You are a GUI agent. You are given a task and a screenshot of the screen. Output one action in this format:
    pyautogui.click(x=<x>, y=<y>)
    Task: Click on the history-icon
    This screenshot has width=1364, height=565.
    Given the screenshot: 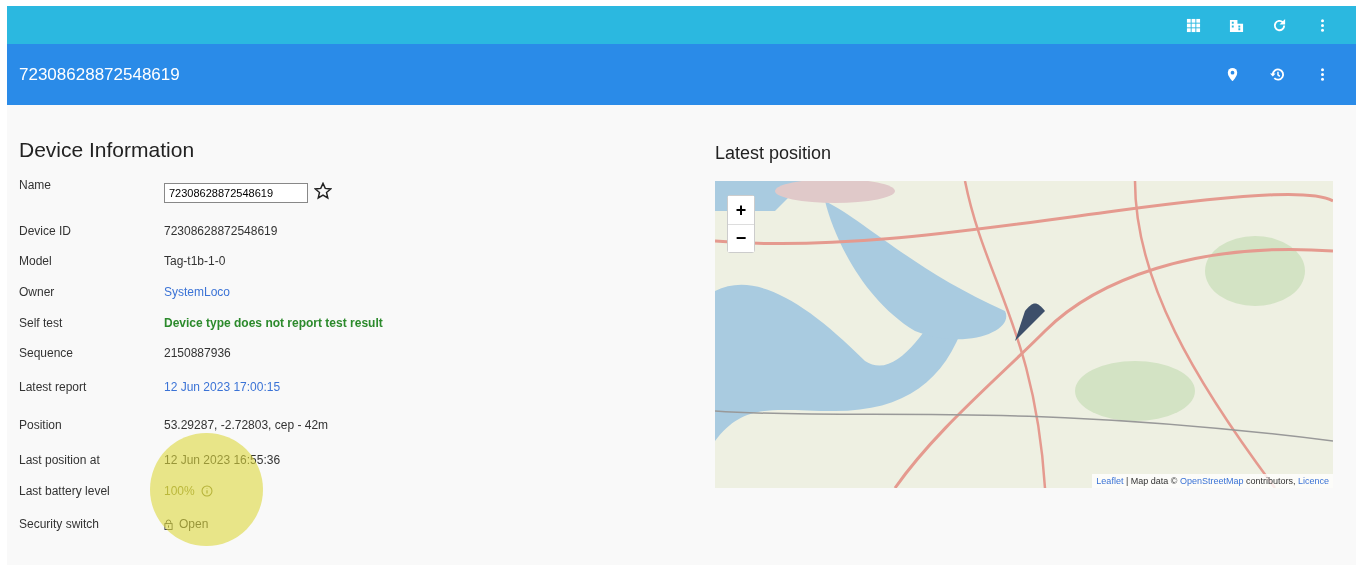 What is the action you would take?
    pyautogui.click(x=1277, y=74)
    